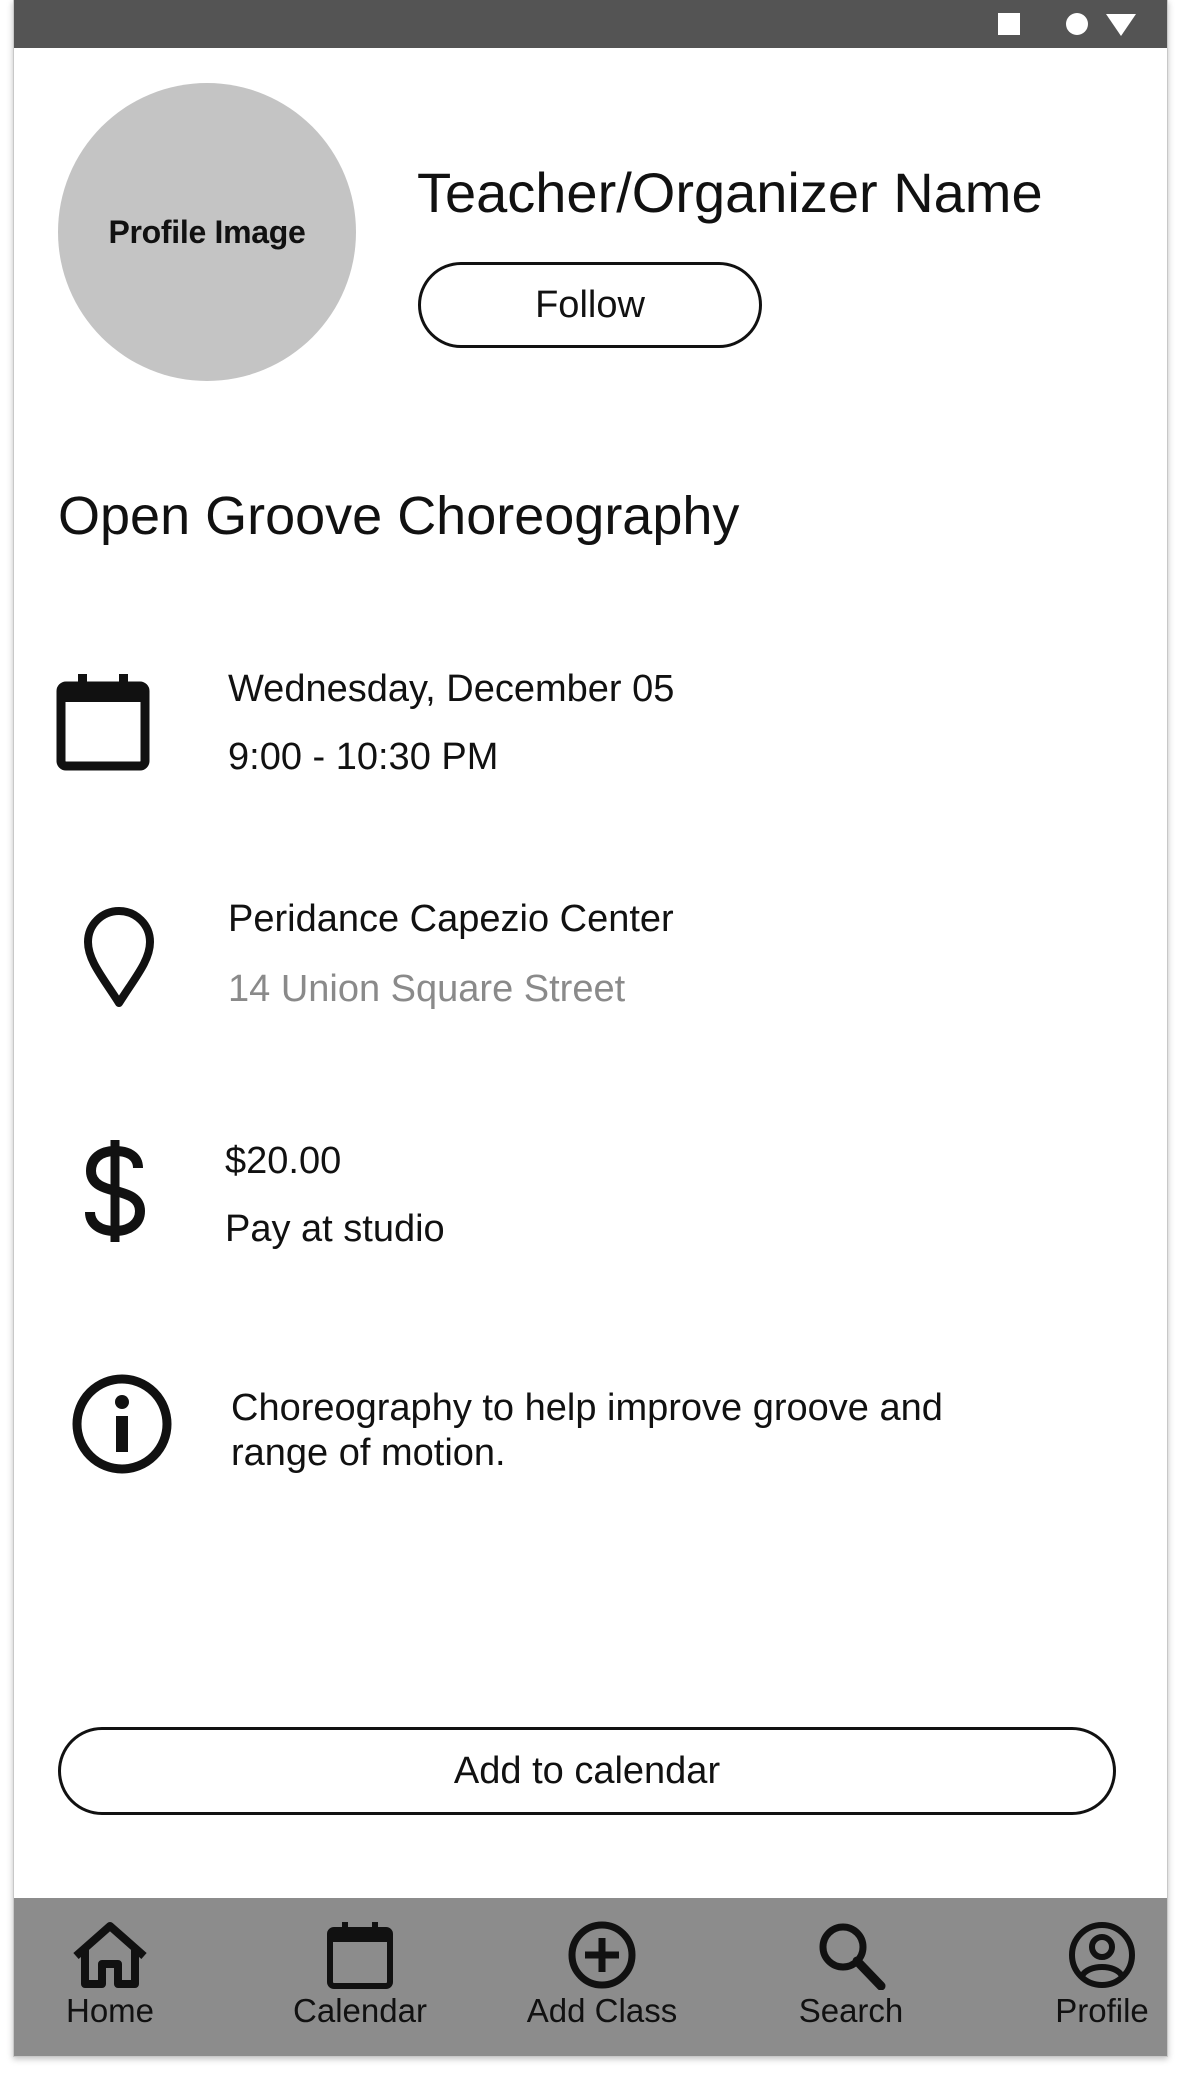 The height and width of the screenshot is (2079, 1179). I want to click on home-icon, so click(110, 1955).